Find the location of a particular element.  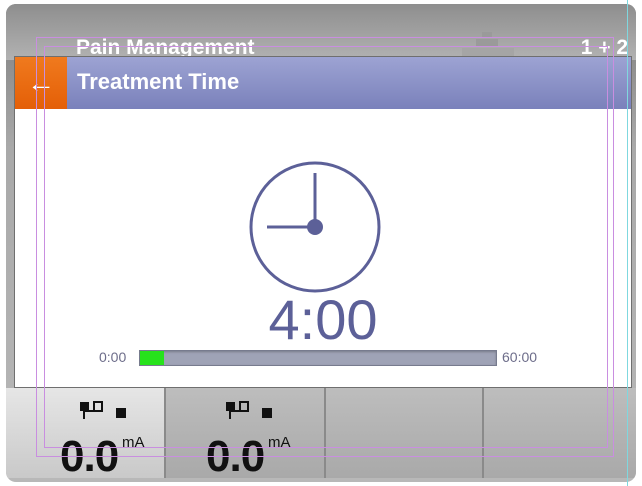

channel-1-unit: mA is located at coordinates (133, 442).